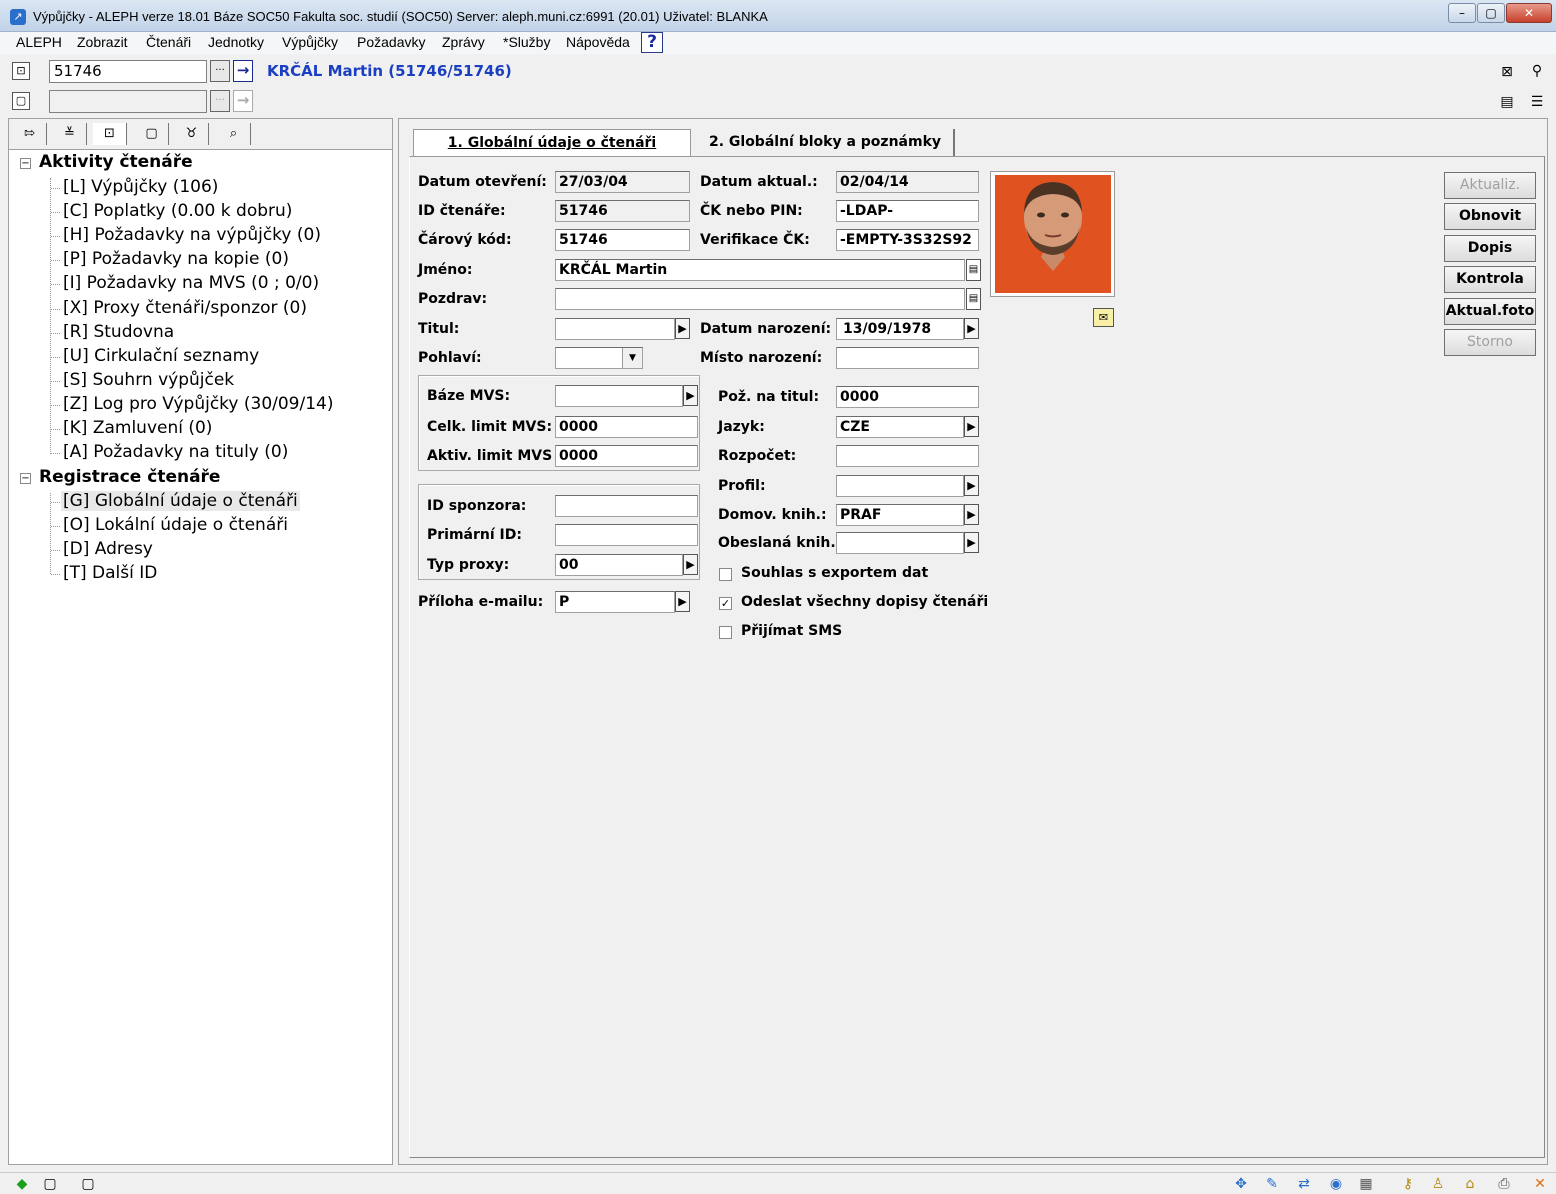 The height and width of the screenshot is (1194, 1556). Describe the element at coordinates (1490, 248) in the screenshot. I see `dopis-button: Dopis` at that location.